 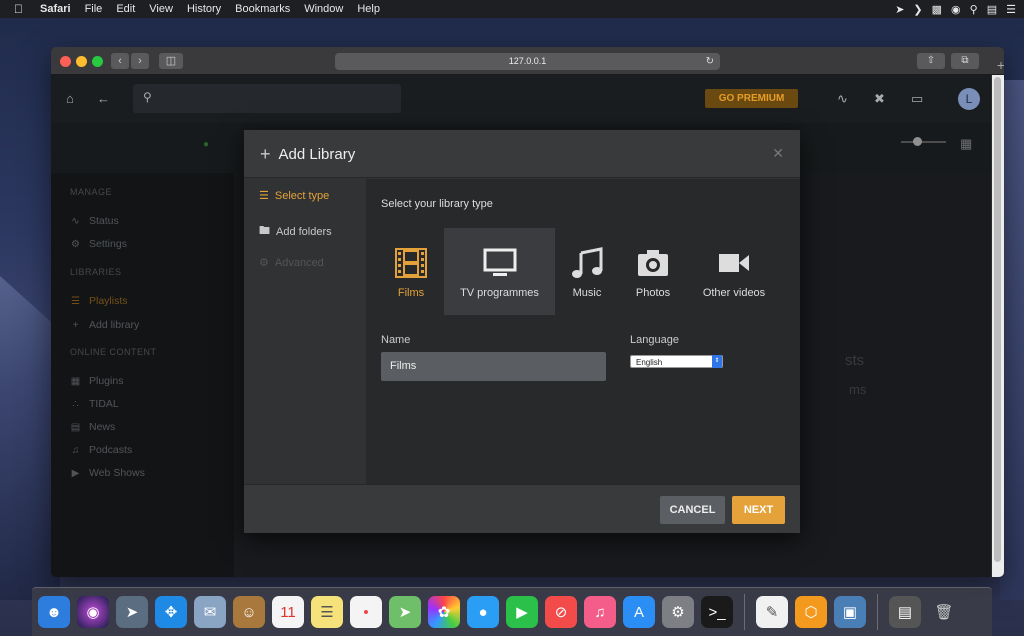 I want to click on forward-arrow-icon: ›, so click(x=140, y=61).